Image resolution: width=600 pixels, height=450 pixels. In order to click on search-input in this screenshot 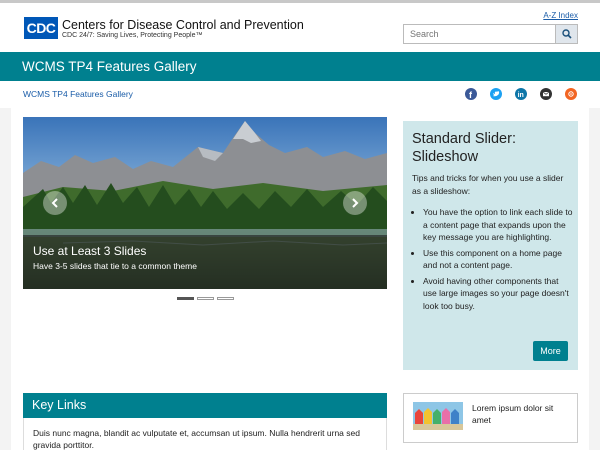, I will do `click(479, 34)`.